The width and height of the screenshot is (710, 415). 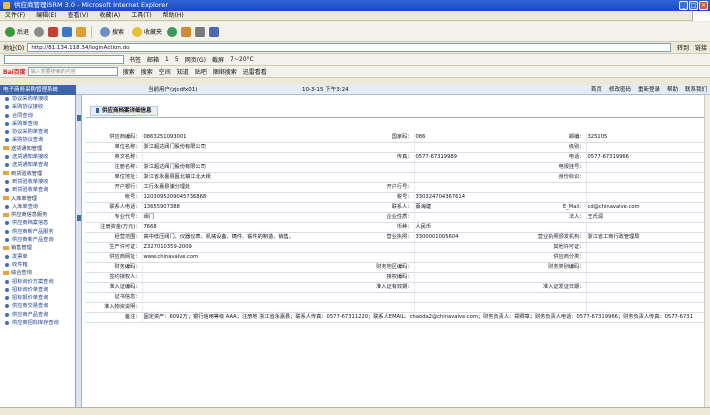 I want to click on back-button: 后退, so click(x=16, y=31).